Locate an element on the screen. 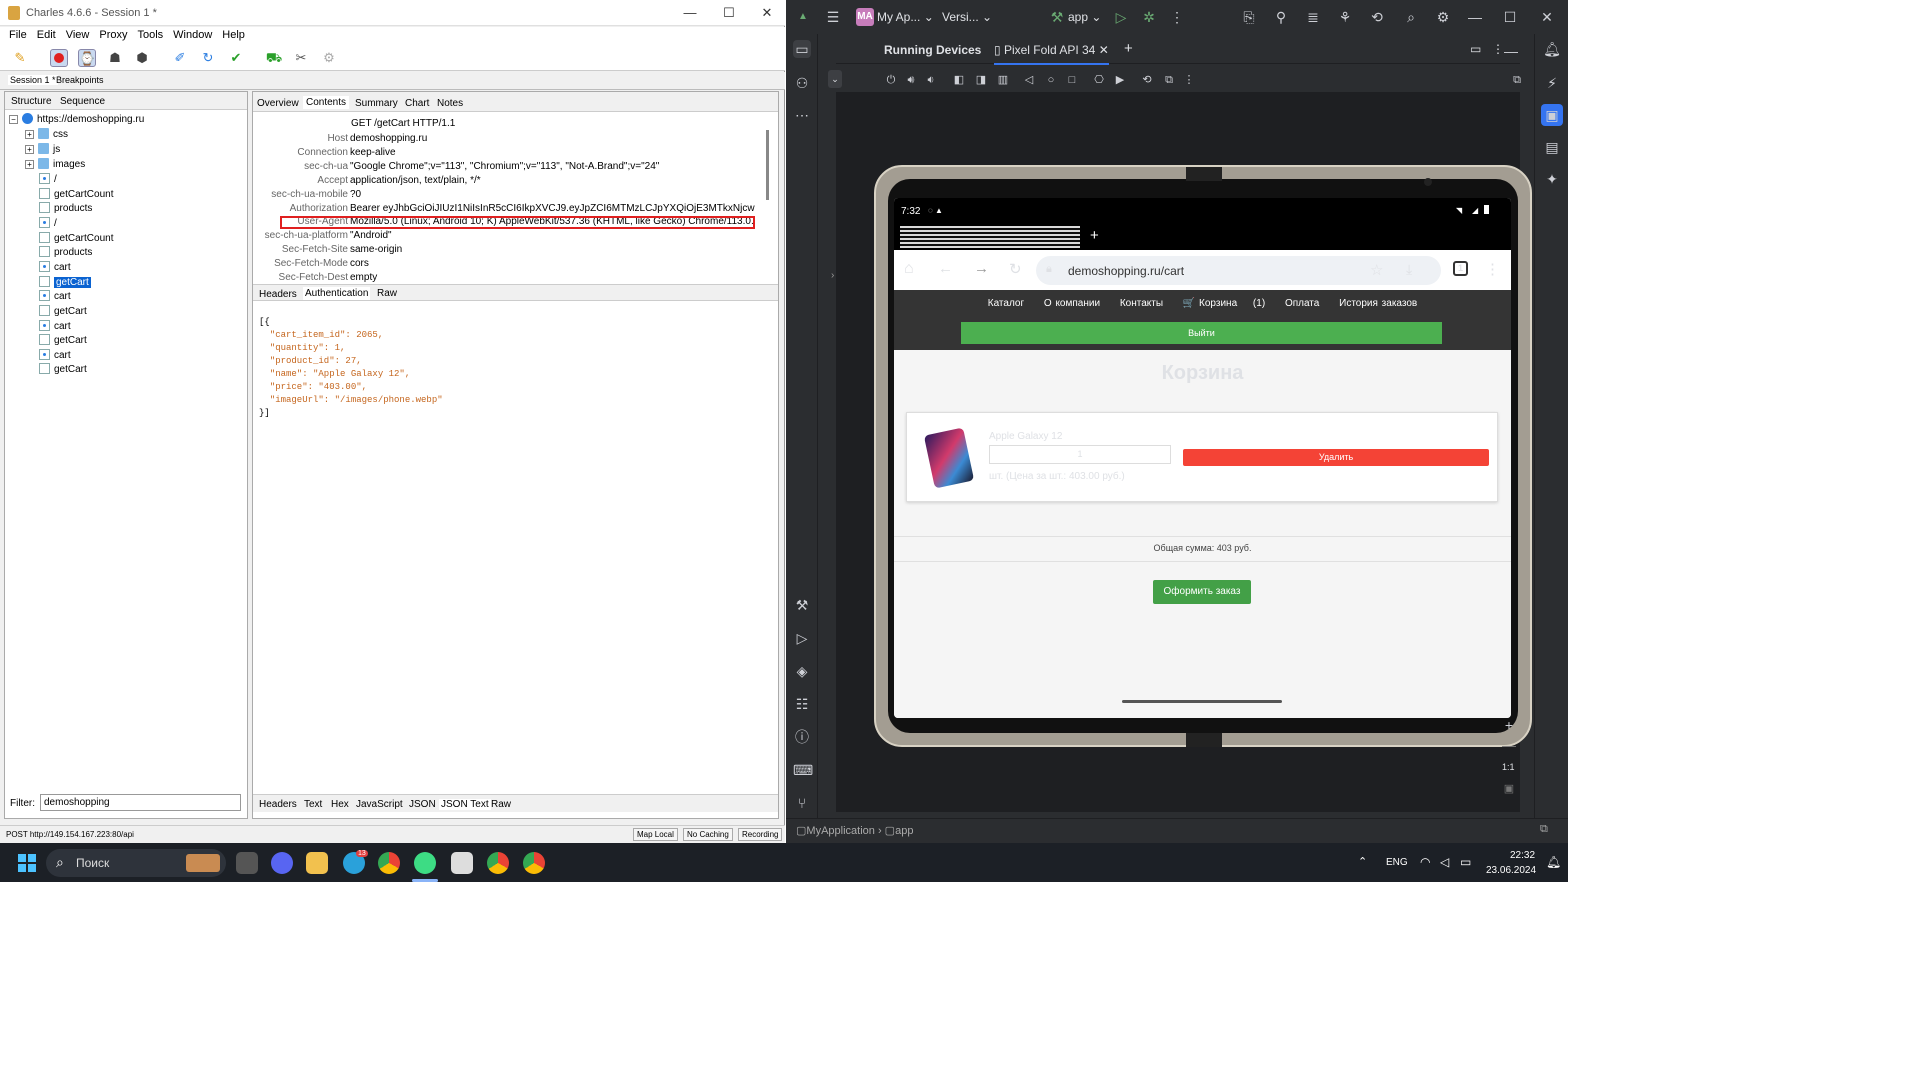 This screenshot has height=1079, width=1919. tab-overview: Overview is located at coordinates (278, 103).